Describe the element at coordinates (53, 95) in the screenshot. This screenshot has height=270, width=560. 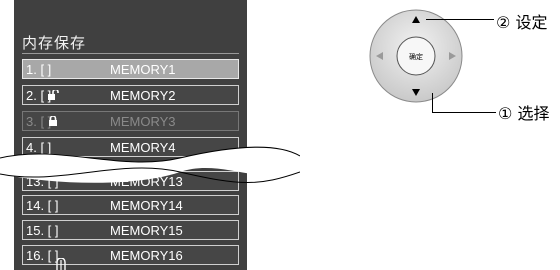
I see `unlocked-icon` at that location.